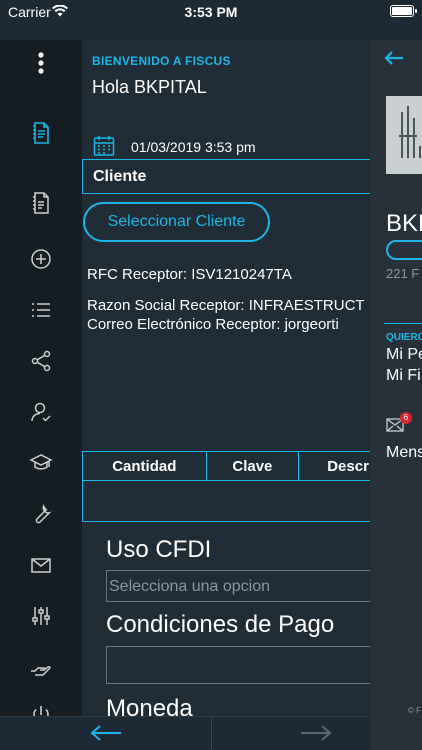 This screenshot has height=750, width=422. Describe the element at coordinates (161, 61) in the screenshot. I see `welcome-heading: BIENVENIDO A FISCUS` at that location.